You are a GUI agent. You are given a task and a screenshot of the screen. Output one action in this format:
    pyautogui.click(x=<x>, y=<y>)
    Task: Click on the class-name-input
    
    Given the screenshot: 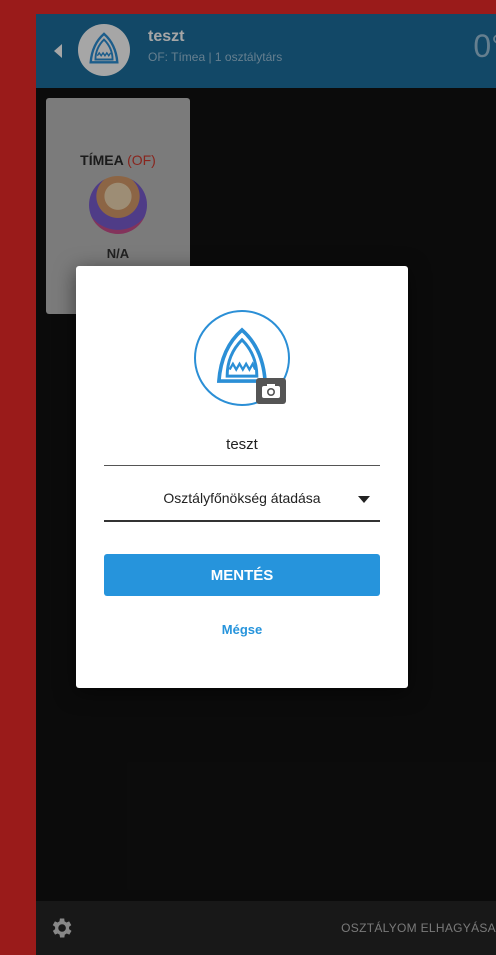 What is the action you would take?
    pyautogui.click(x=242, y=445)
    